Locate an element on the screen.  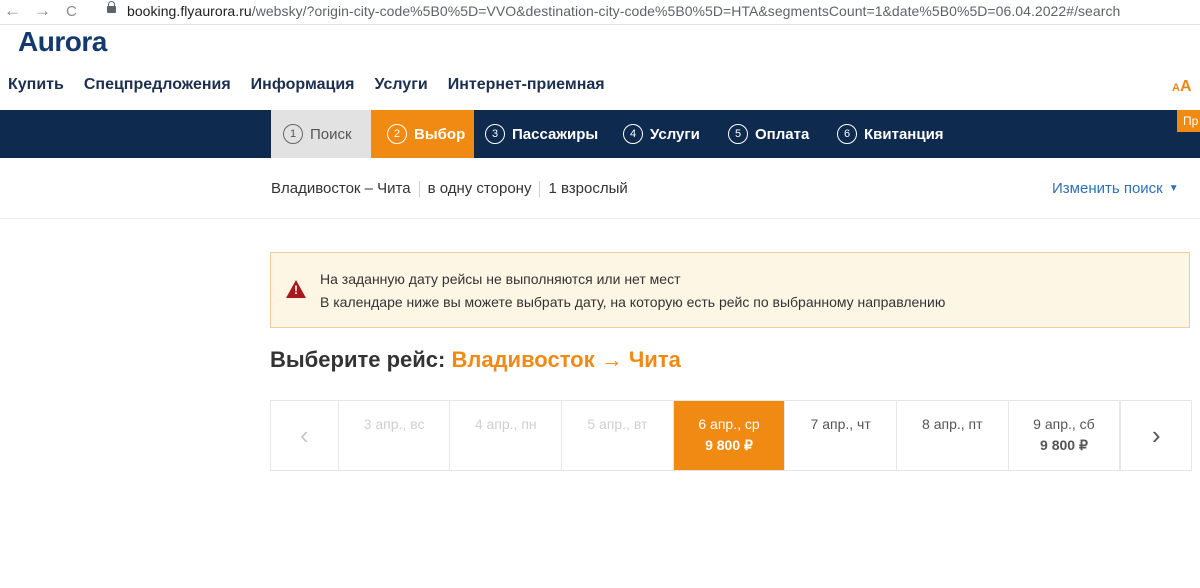
url-host: booking.flyaurora.ru is located at coordinates (189, 11).